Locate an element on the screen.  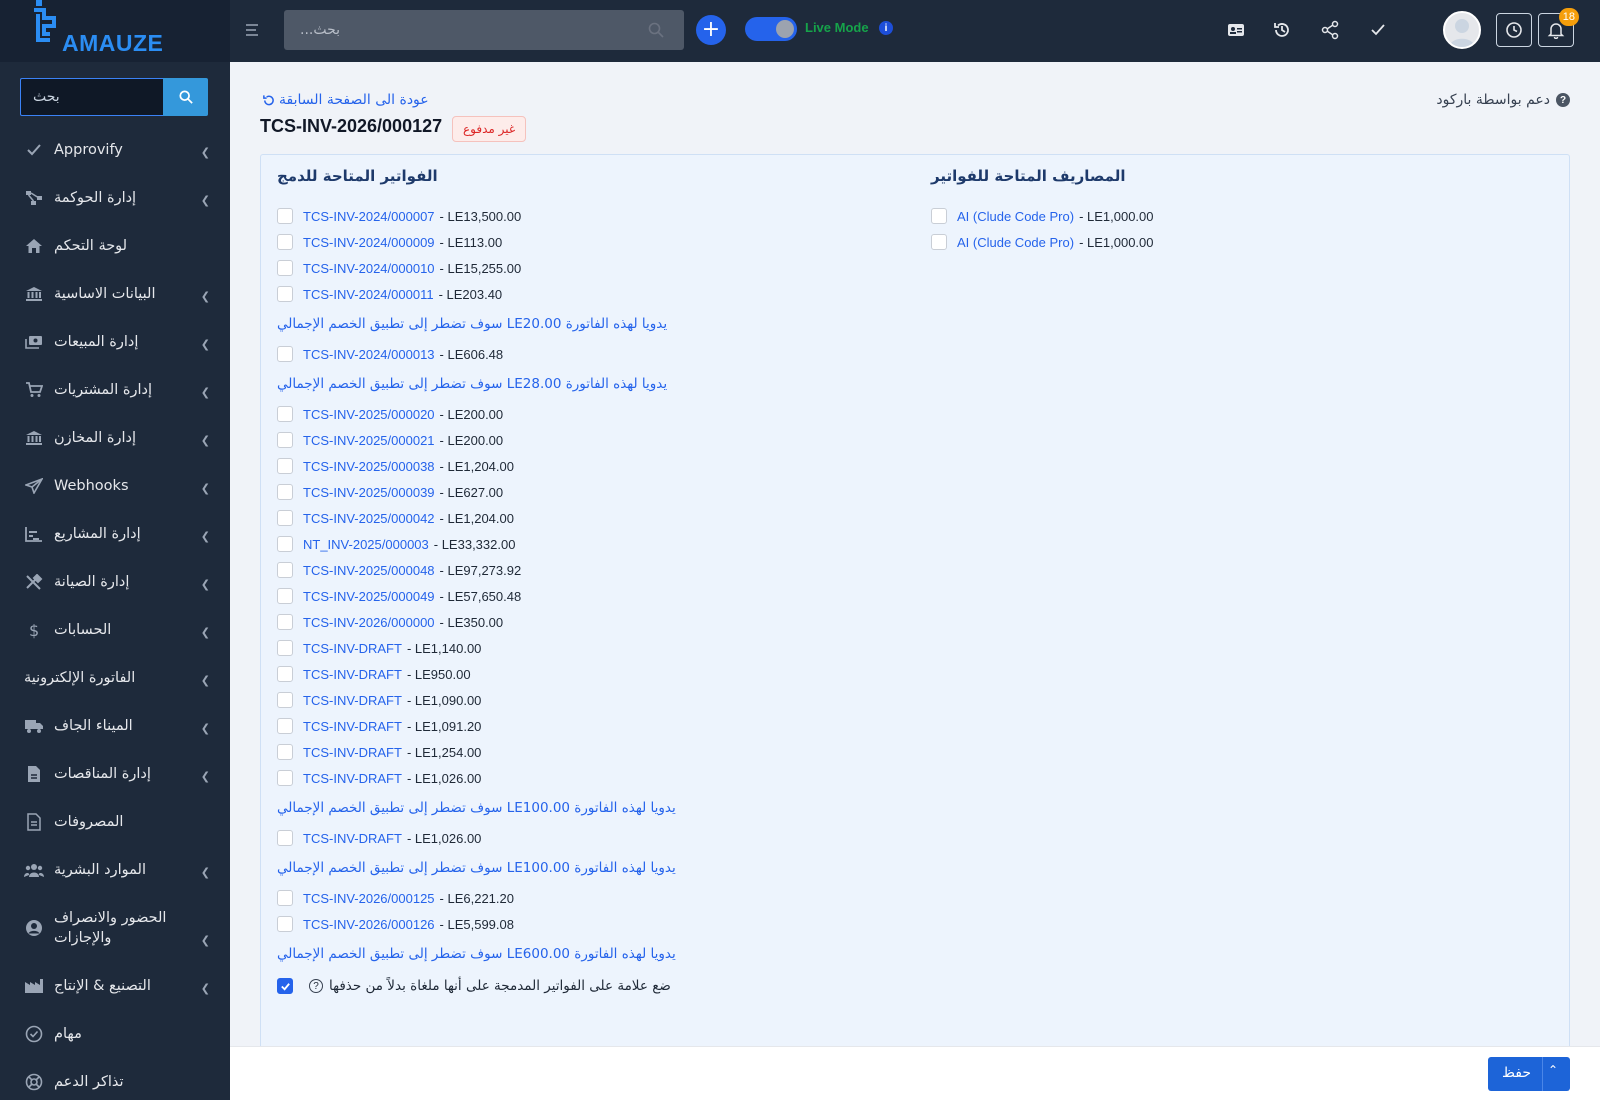
sidebar-item: لوحة التحكم is located at coordinates (115, 246).